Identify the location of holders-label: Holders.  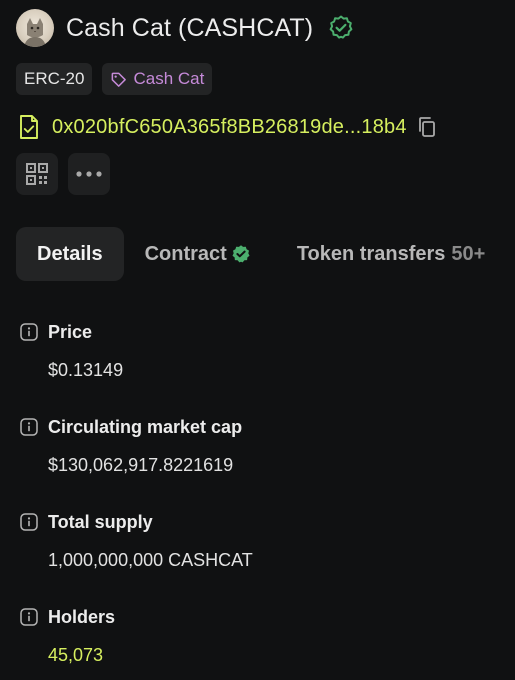
(82, 616).